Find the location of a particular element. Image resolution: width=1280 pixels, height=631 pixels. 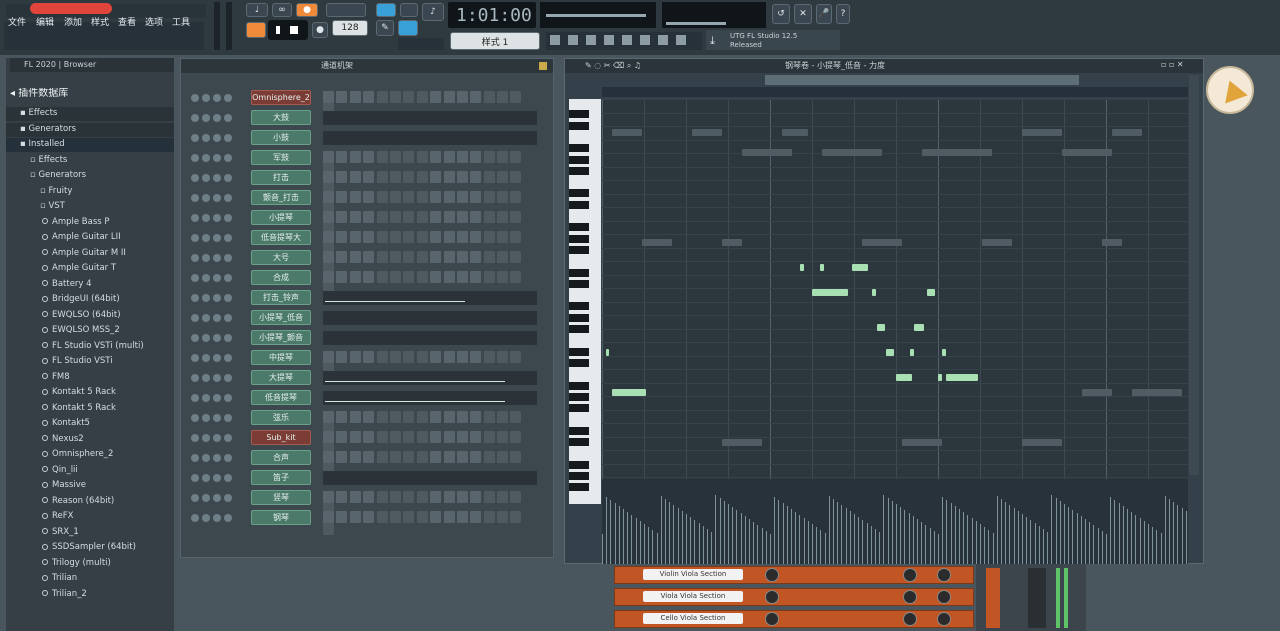

channel-row: 大鼓 is located at coordinates (367, 118).